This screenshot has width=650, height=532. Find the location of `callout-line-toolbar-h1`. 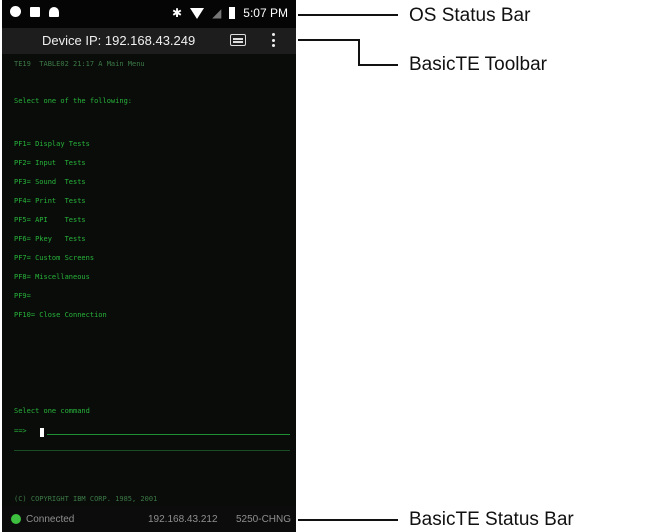

callout-line-toolbar-h1 is located at coordinates (329, 40).